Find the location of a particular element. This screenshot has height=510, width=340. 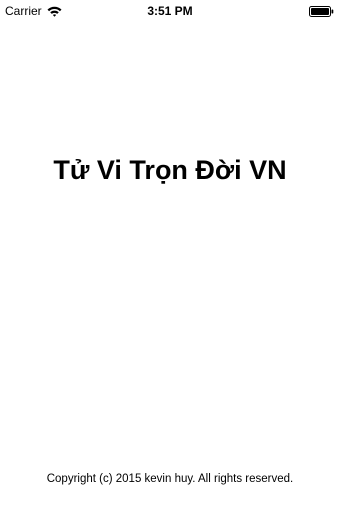

status-time: 3:51 PM is located at coordinates (170, 11).